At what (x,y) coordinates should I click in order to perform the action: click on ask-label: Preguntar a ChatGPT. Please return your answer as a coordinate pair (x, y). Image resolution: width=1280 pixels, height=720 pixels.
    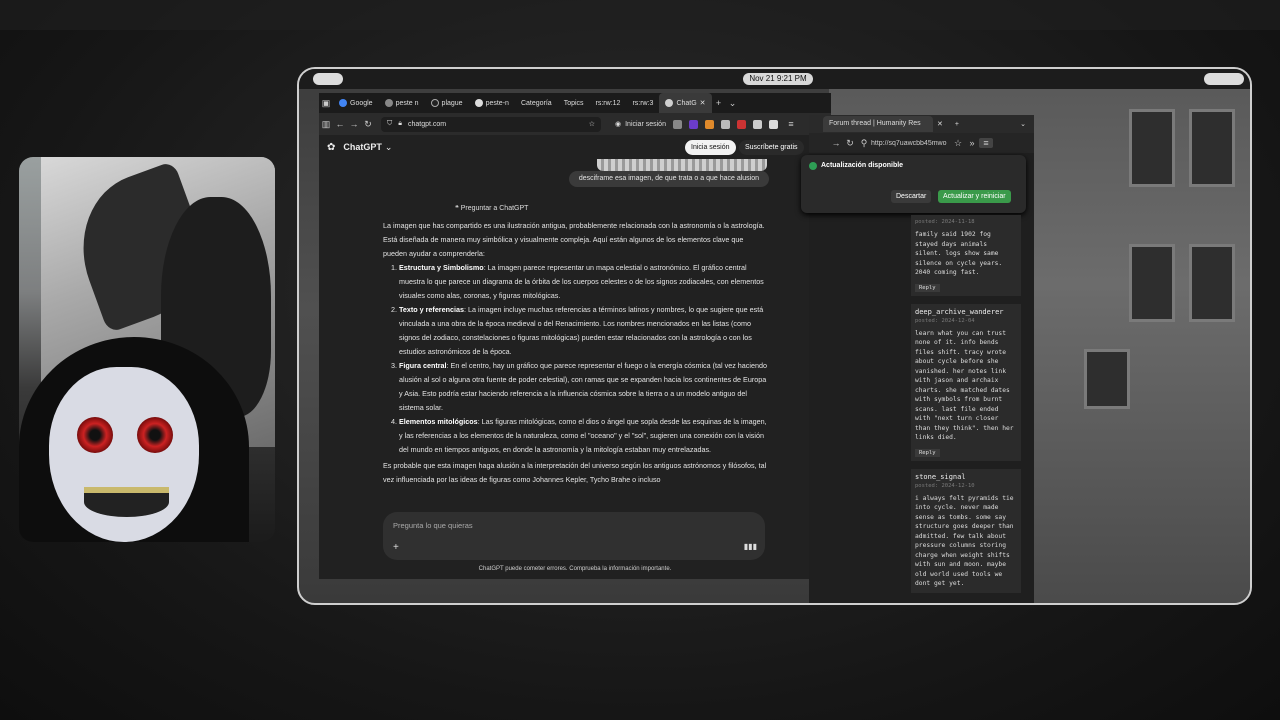
    Looking at the image, I should click on (494, 208).